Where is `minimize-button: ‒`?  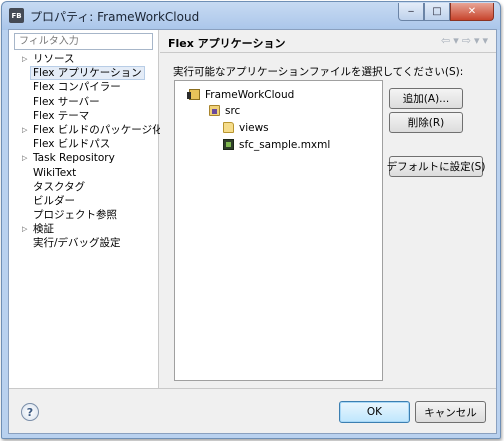
minimize-button: ‒ is located at coordinates (411, 12).